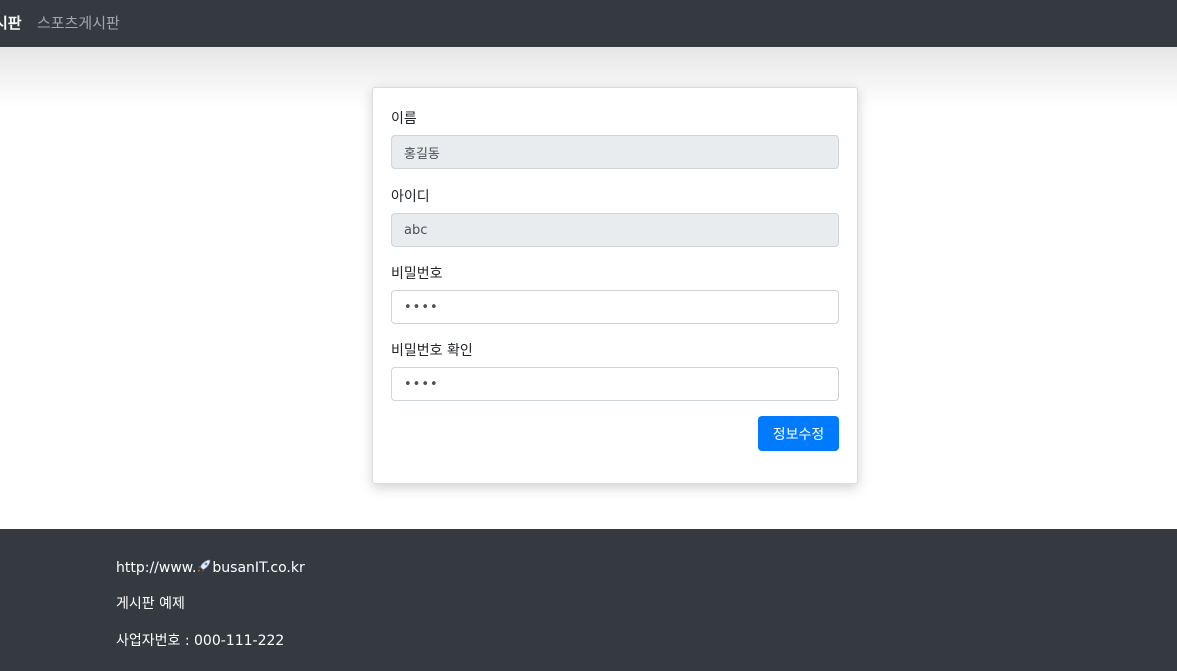 Image resolution: width=1177 pixels, height=671 pixels. Describe the element at coordinates (422, 154) in the screenshot. I see `name-value: 홍길동` at that location.